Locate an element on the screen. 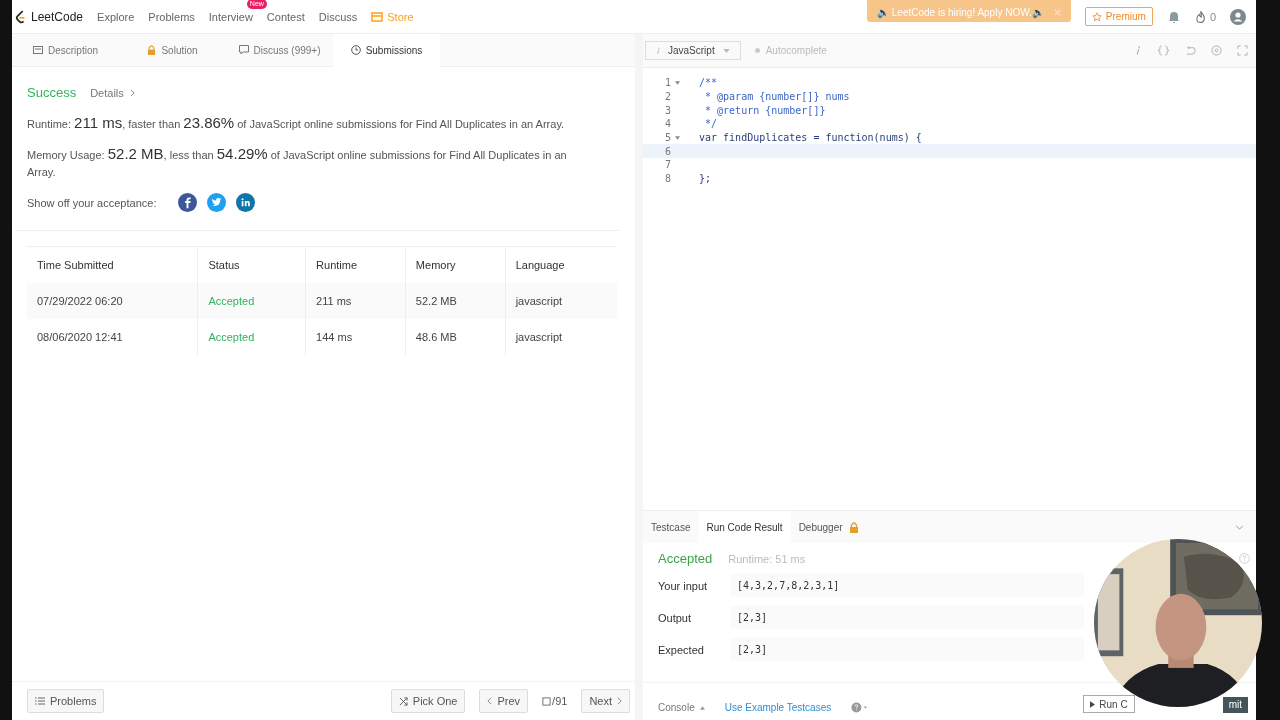 The width and height of the screenshot is (1280, 720). comment-icon is located at coordinates (243, 50).